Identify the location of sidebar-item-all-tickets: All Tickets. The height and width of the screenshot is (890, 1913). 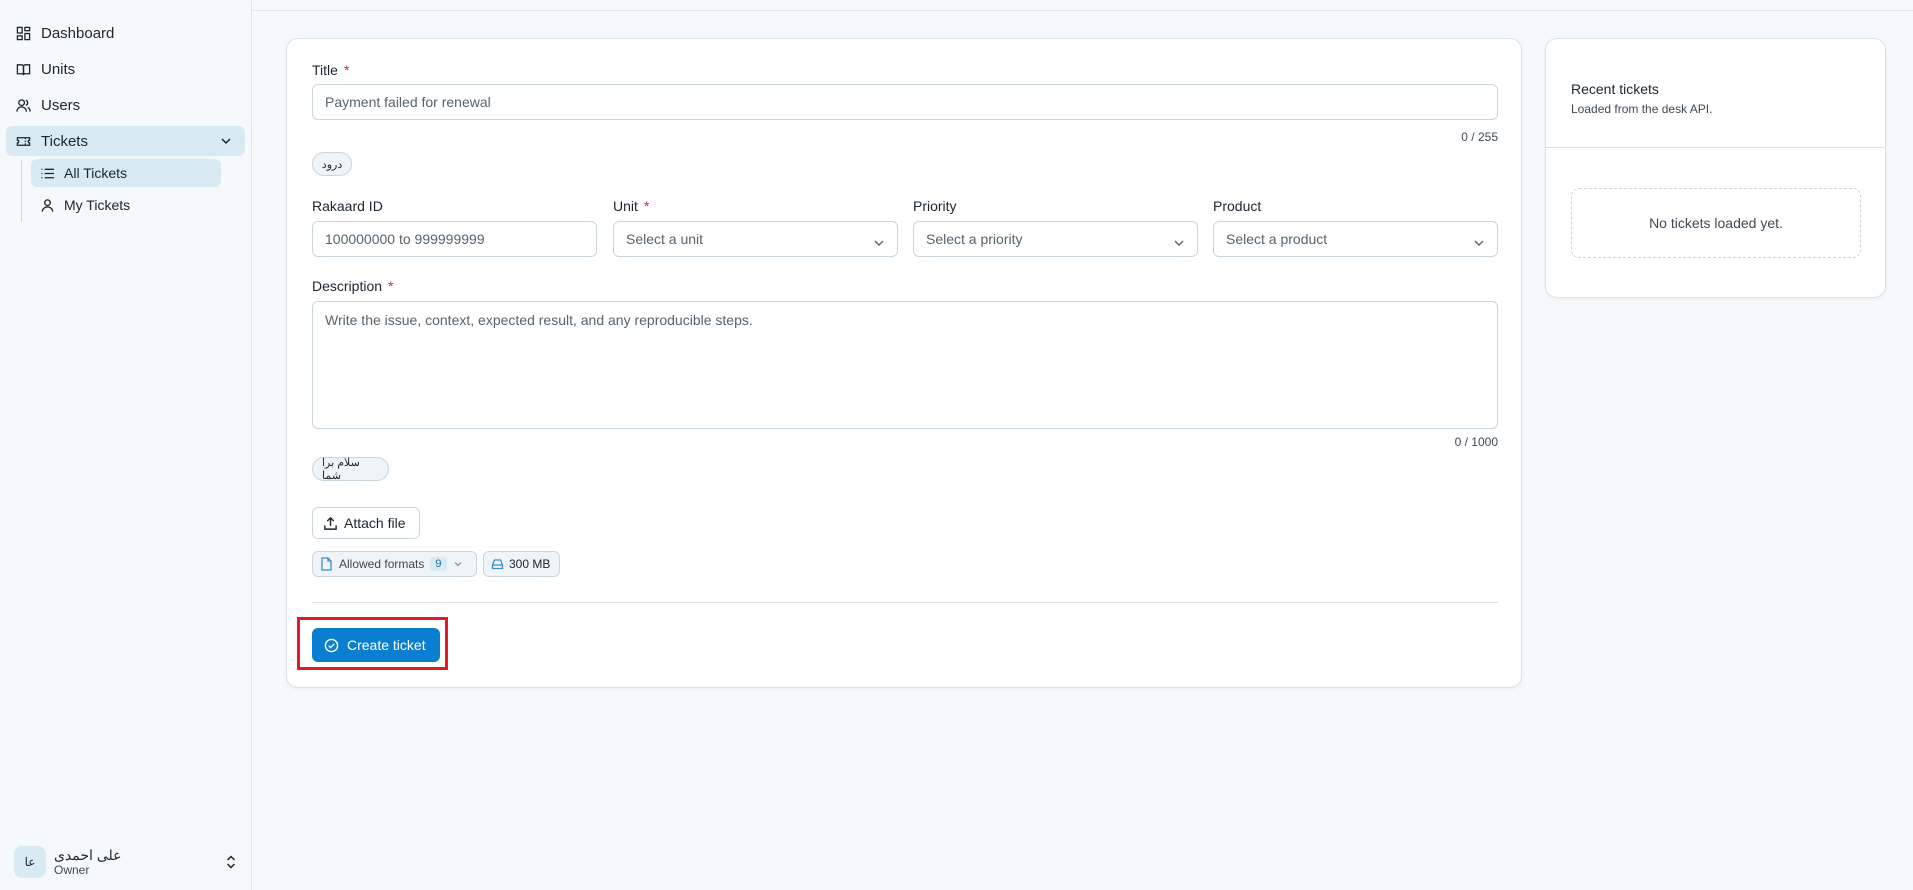
(126, 173).